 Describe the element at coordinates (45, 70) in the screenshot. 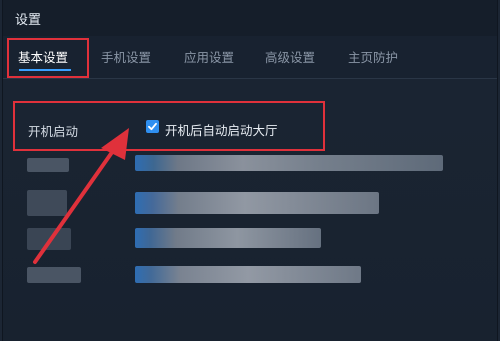

I see `active-tab-indicator` at that location.